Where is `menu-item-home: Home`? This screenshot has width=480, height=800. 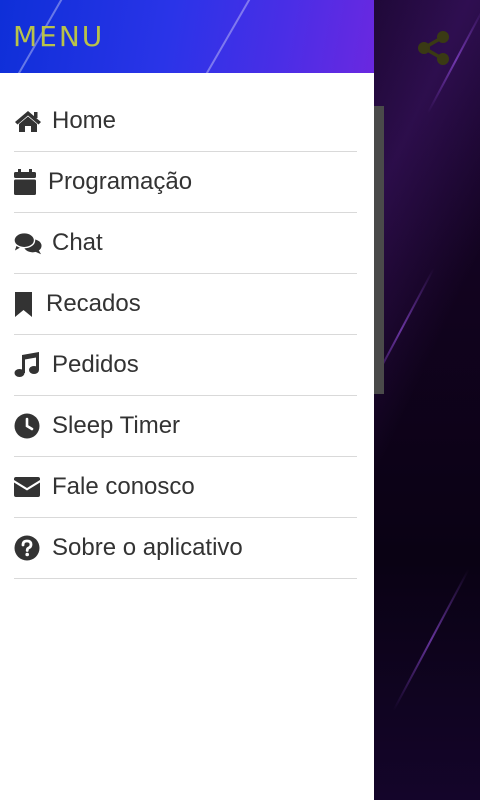 menu-item-home: Home is located at coordinates (185, 121).